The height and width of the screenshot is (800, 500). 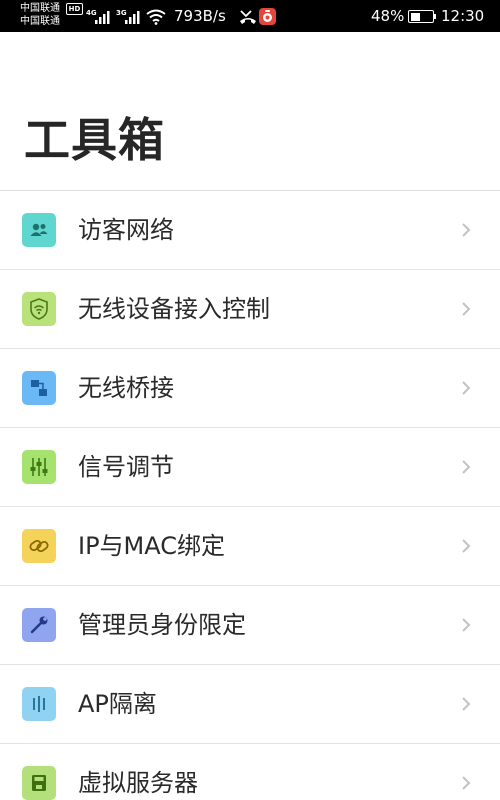 What do you see at coordinates (40, 15) in the screenshot?
I see `carrier-info: 中国联通 中国联通` at bounding box center [40, 15].